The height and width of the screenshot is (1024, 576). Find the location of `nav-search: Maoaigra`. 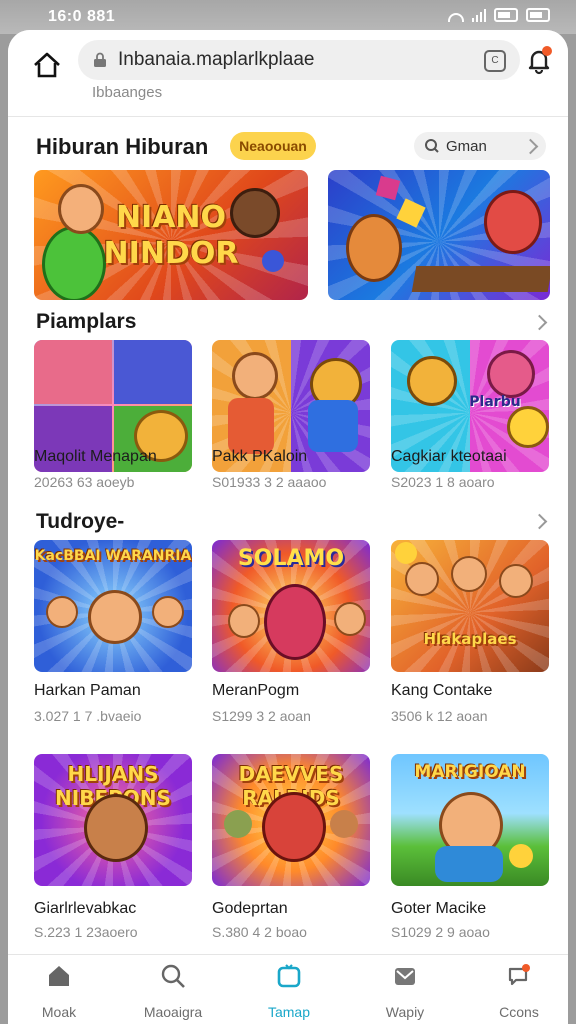

nav-search: Maoaigra is located at coordinates (173, 991).